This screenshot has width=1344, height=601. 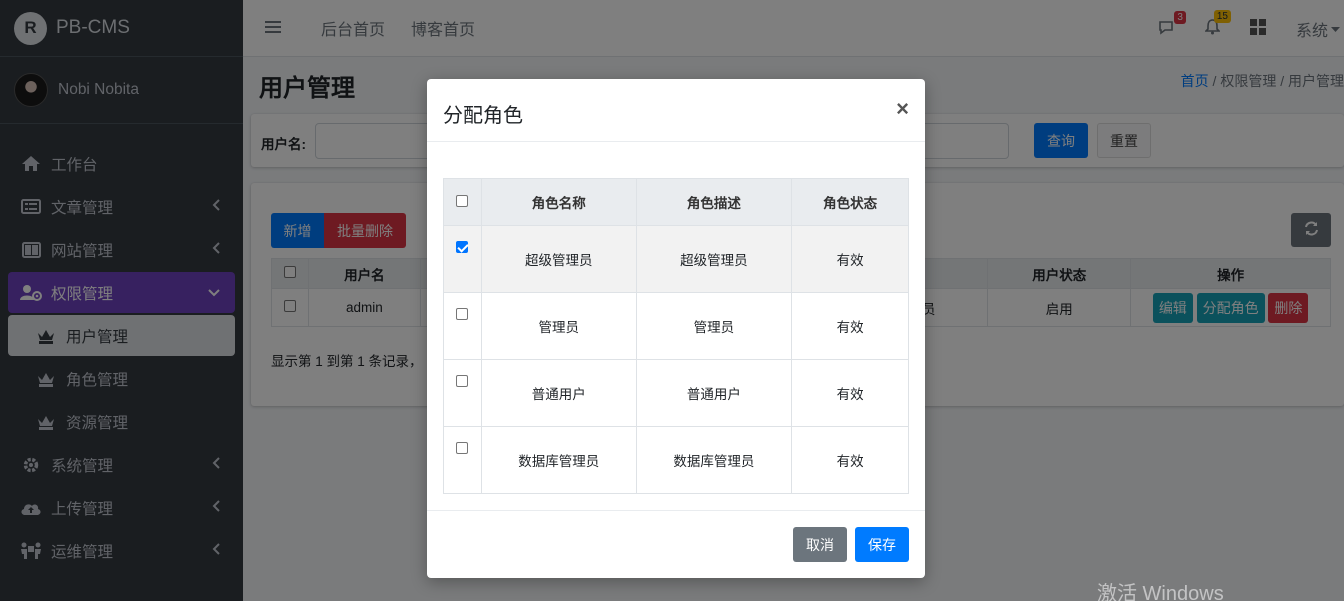 I want to click on table-row: 管理员 管理员 有效, so click(x=676, y=326).